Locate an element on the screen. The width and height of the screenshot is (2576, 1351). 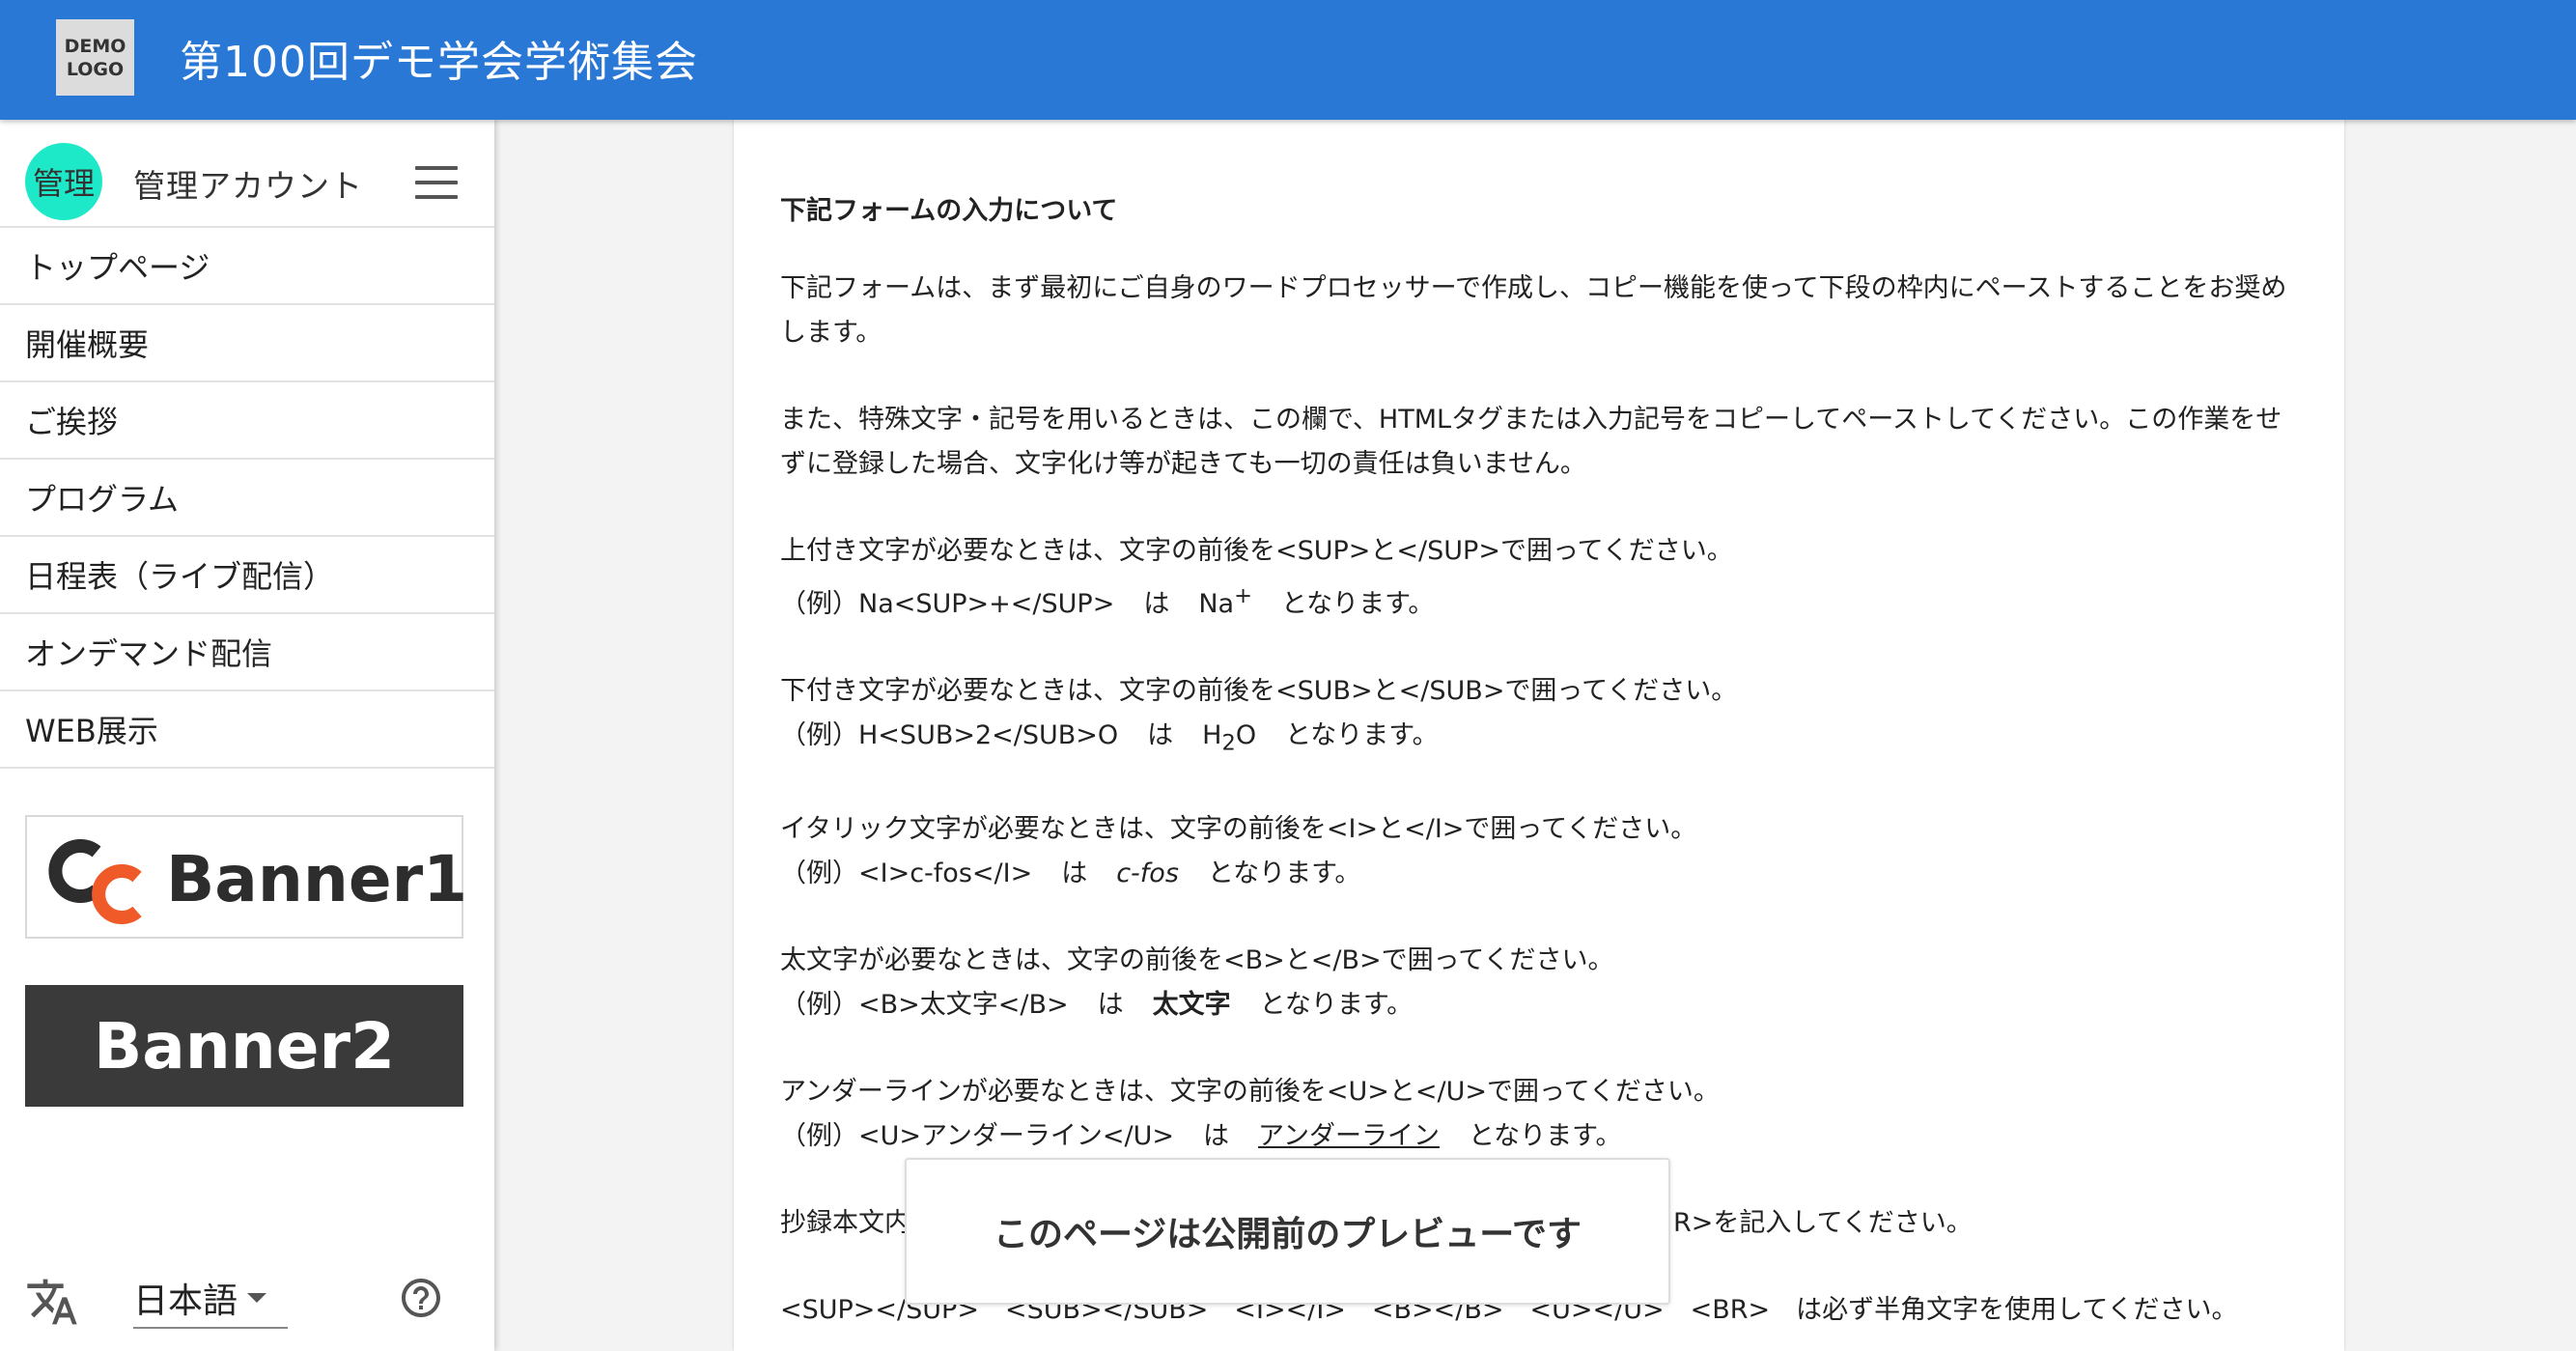
language-select: 日本語 is located at coordinates (211, 1299).